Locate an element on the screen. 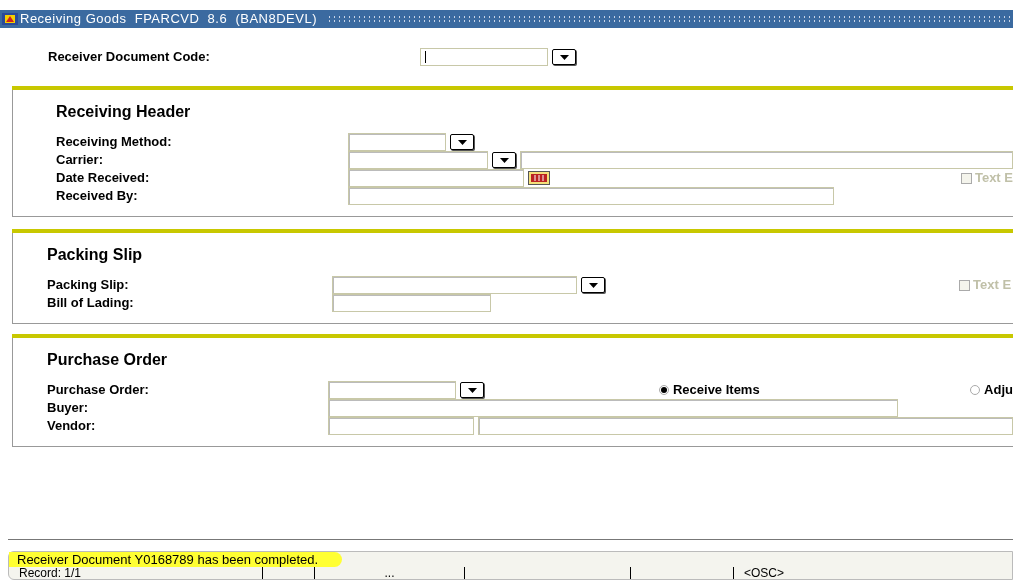  status-message: Receiver Document Y0168789 has been completed. is located at coordinates (176, 559).